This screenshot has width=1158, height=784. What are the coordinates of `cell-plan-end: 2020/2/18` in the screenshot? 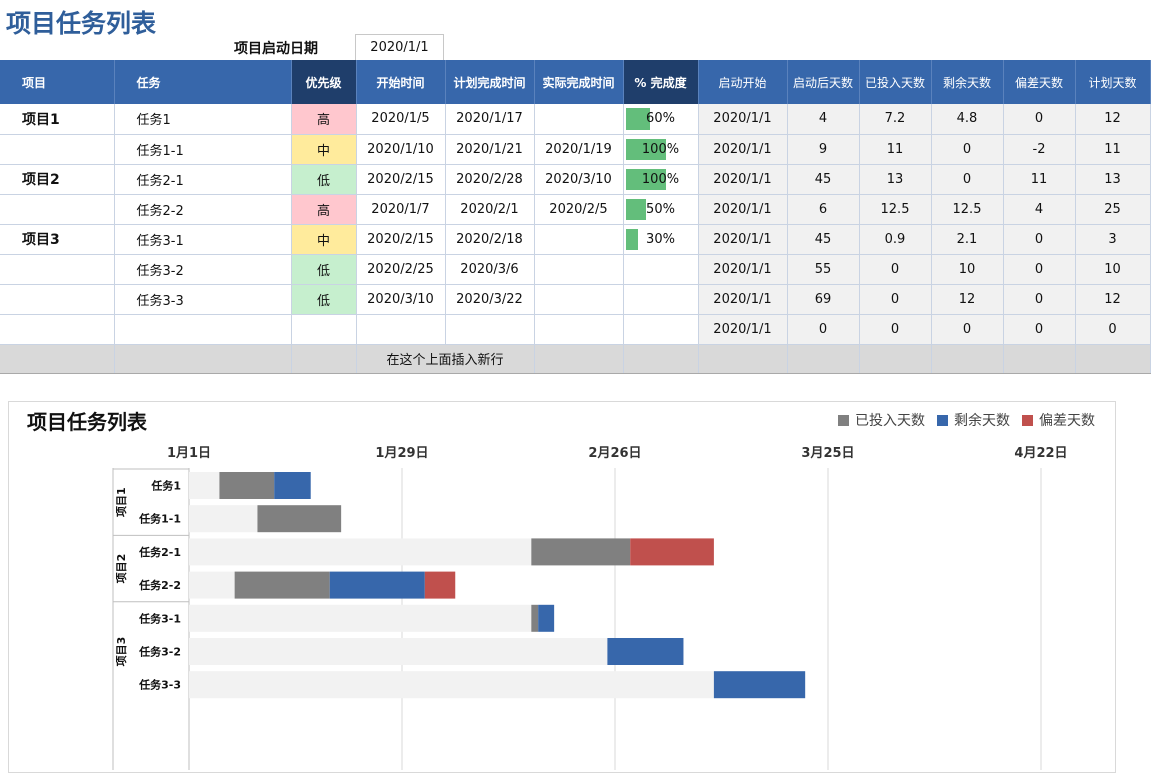 It's located at (490, 239).